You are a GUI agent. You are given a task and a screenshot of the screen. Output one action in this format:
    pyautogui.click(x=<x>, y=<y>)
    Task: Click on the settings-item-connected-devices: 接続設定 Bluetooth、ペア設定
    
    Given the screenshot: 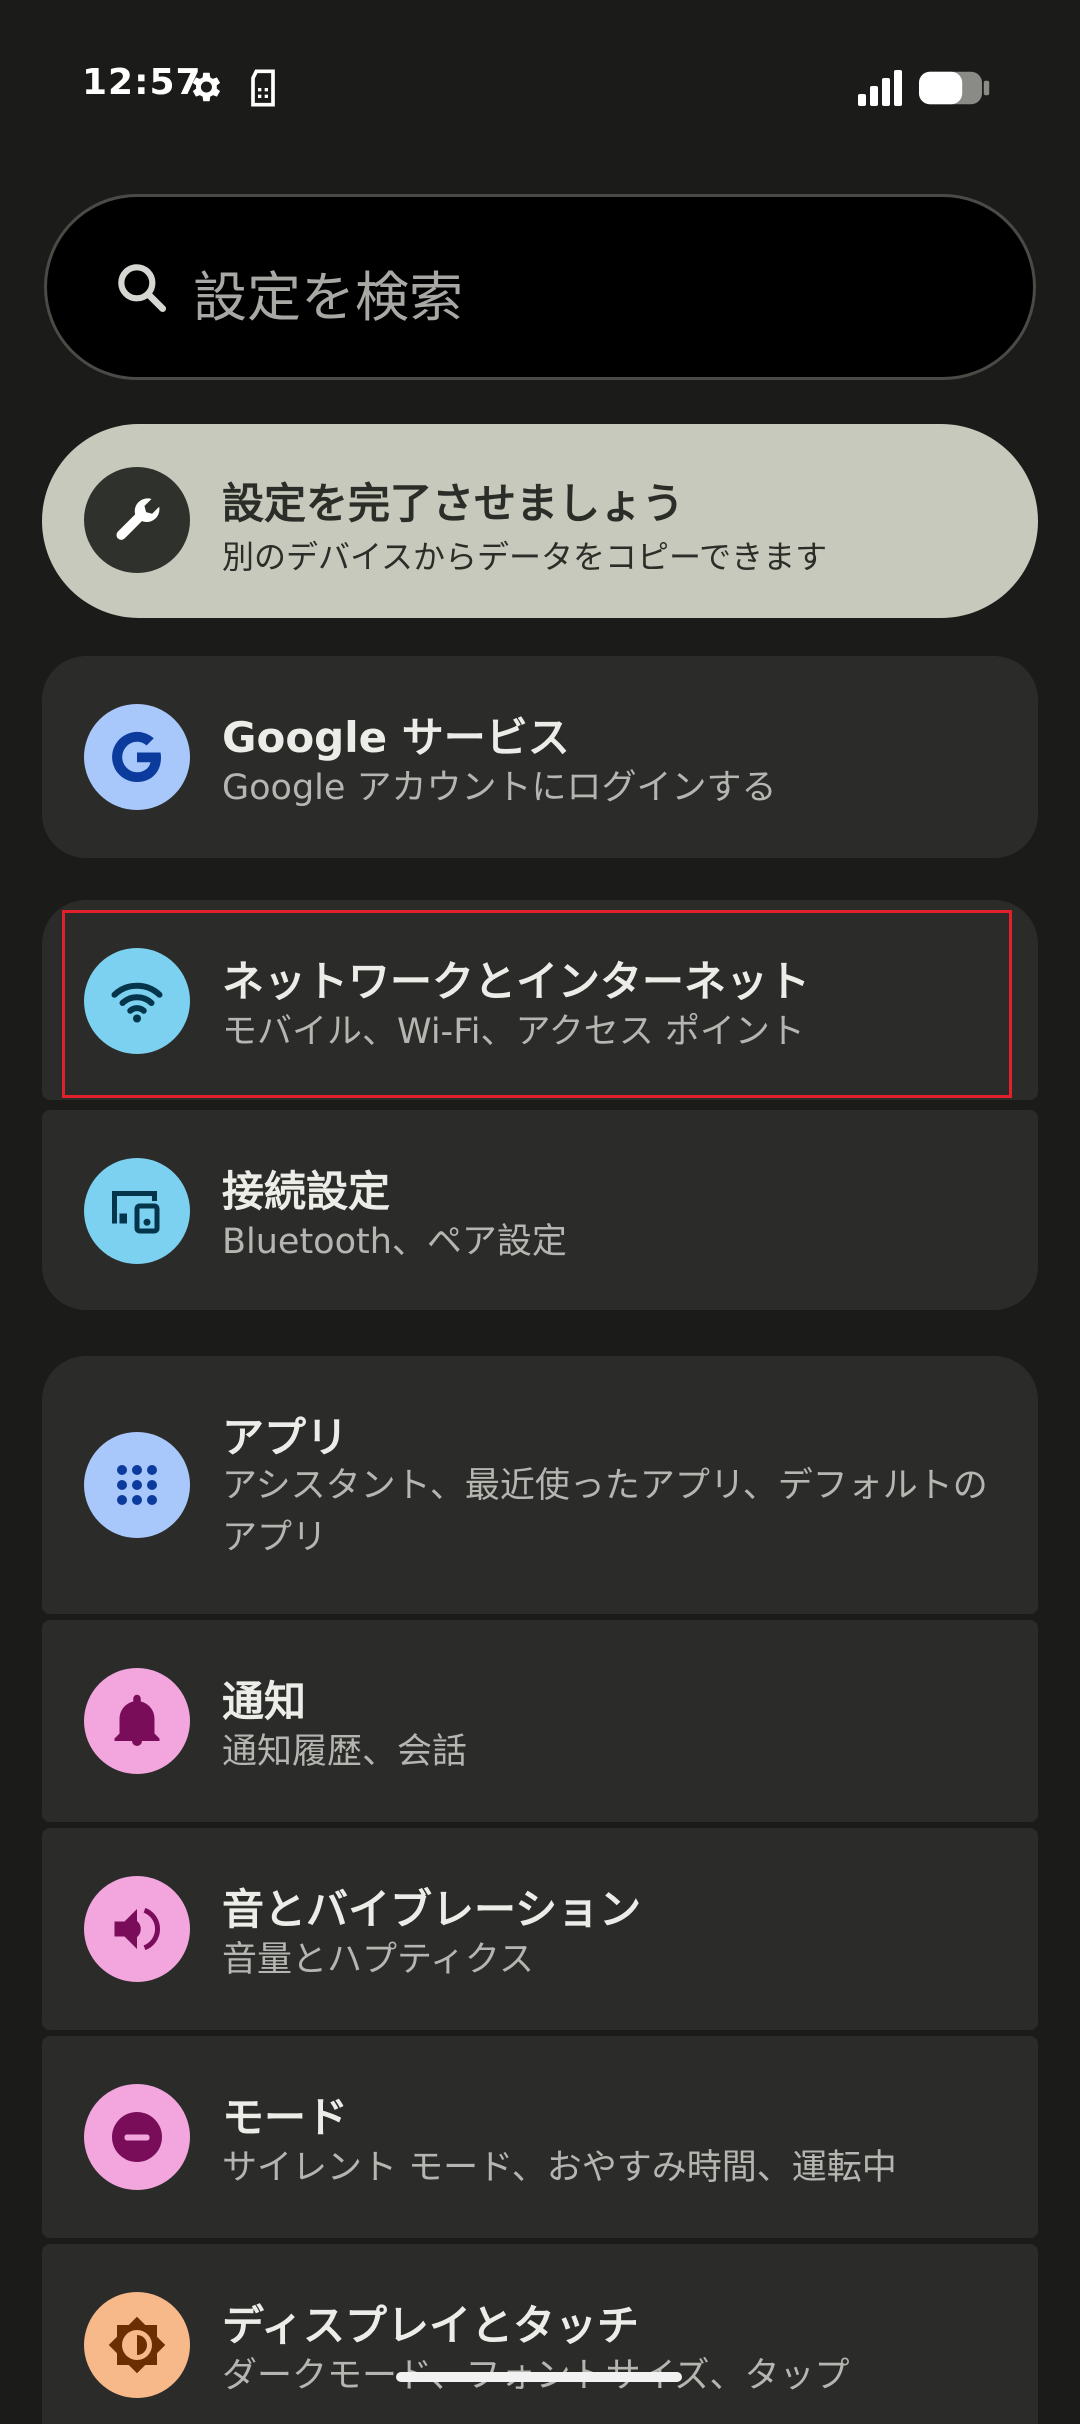 What is the action you would take?
    pyautogui.click(x=540, y=1210)
    